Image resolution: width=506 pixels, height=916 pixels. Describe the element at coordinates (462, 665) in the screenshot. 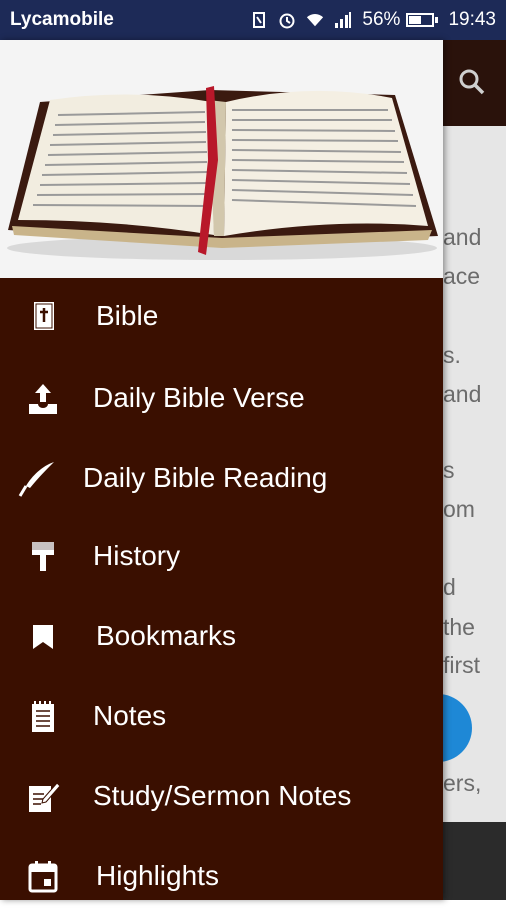

I see `background-text: first` at that location.